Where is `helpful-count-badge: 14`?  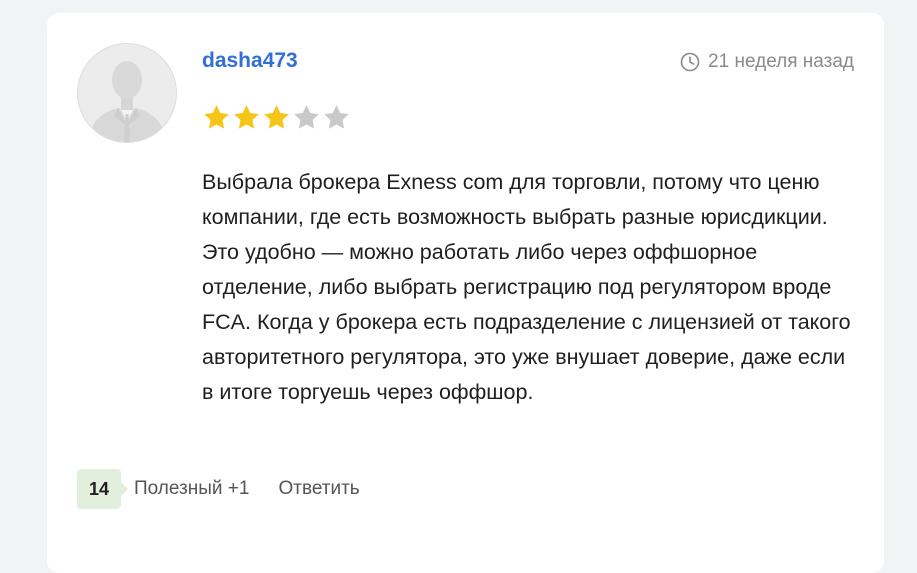
helpful-count-badge: 14 is located at coordinates (102, 489).